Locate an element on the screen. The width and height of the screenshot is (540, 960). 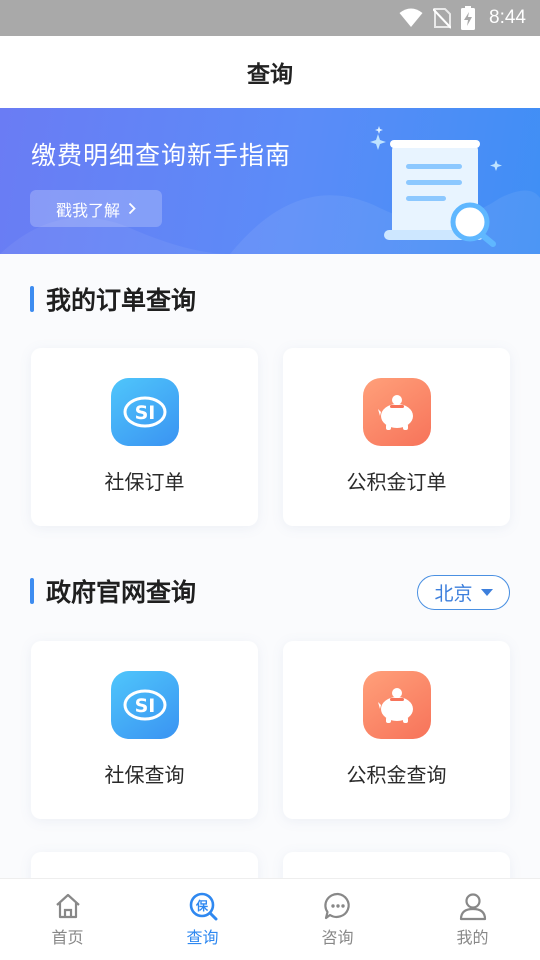
card-label: 社保订单 is located at coordinates (144, 482).